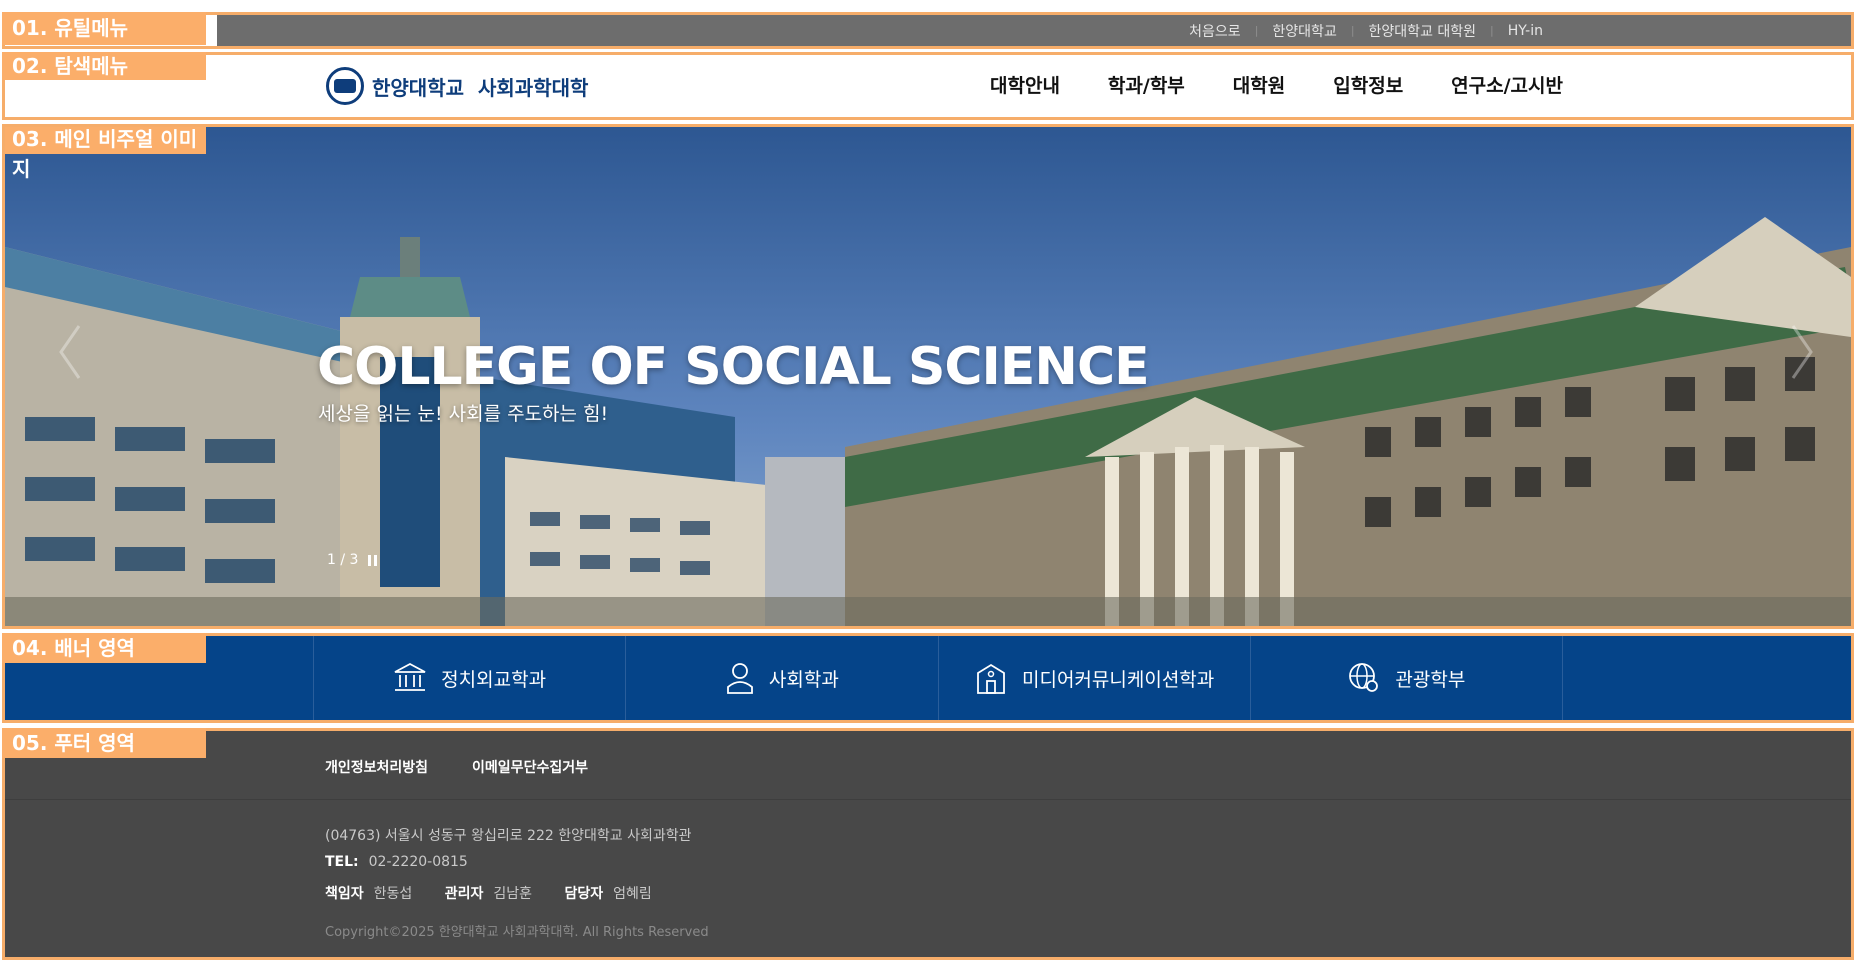 The height and width of the screenshot is (980, 1856). Describe the element at coordinates (740, 678) in the screenshot. I see `person-icon` at that location.